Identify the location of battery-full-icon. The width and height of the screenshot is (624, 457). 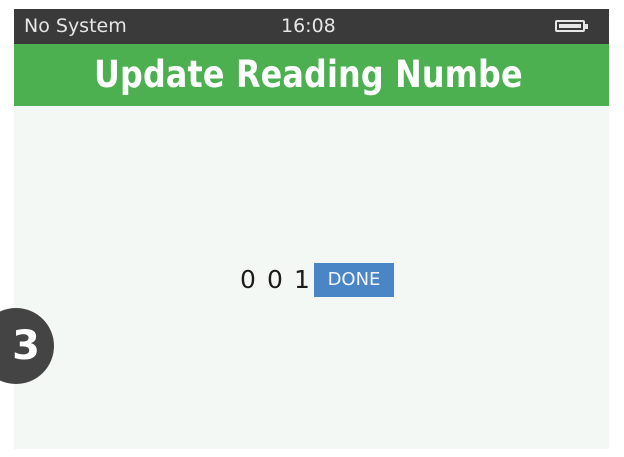
(570, 26).